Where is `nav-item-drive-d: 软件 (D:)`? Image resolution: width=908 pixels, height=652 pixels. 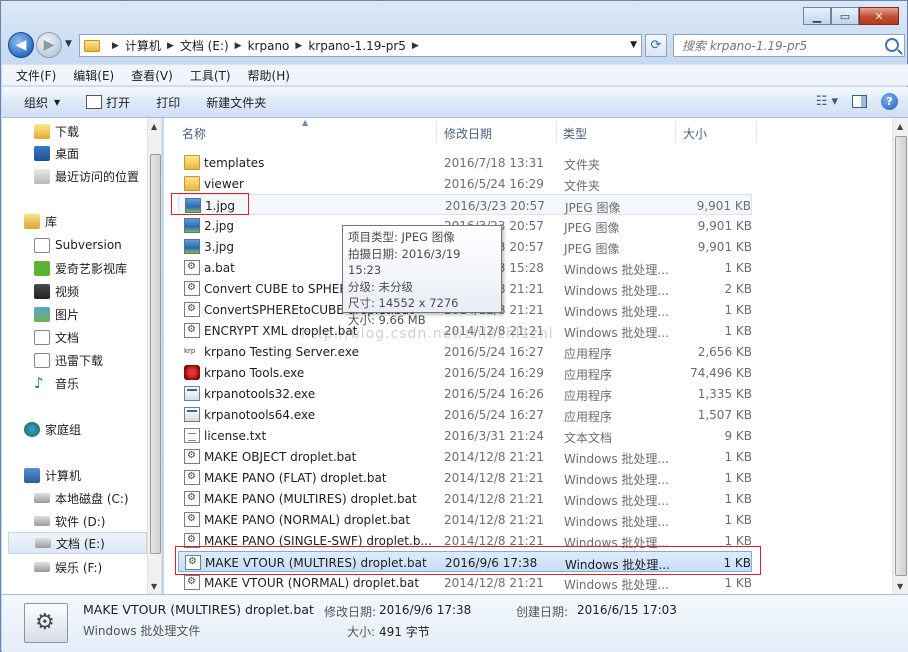
nav-item-drive-d: 软件 (D:) is located at coordinates (97, 521).